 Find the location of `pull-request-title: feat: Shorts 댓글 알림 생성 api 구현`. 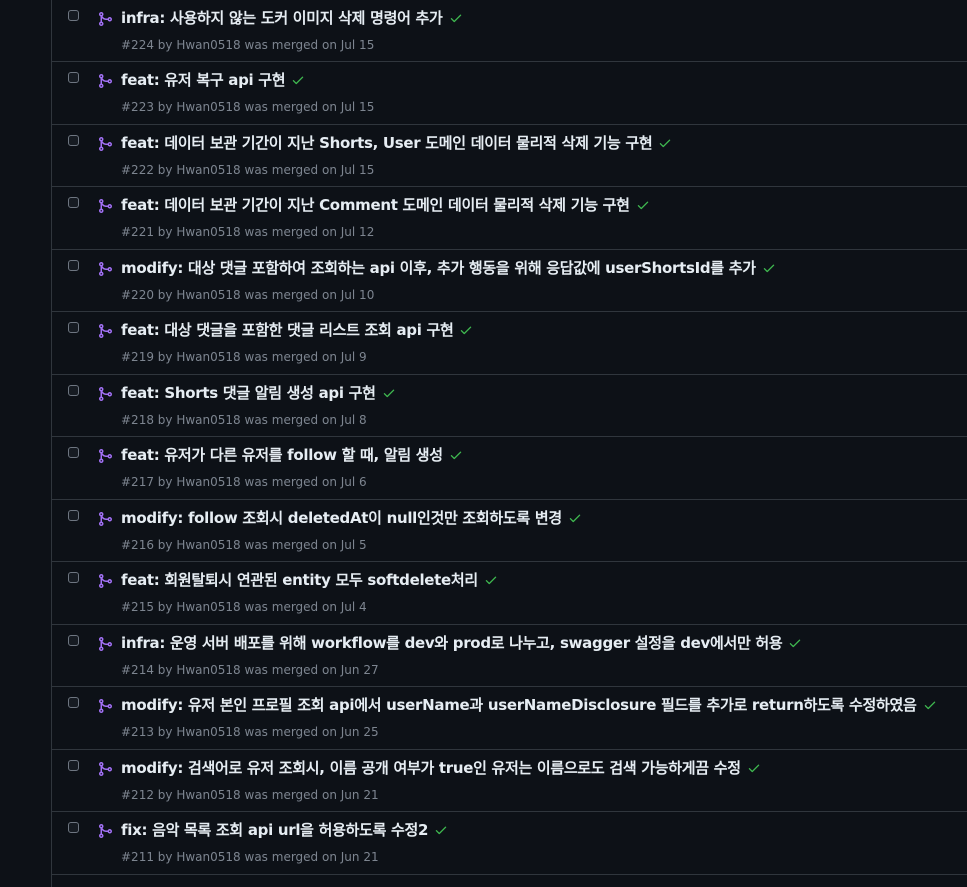

pull-request-title: feat: Shorts 댓글 알림 생성 api 구현 is located at coordinates (248, 393).